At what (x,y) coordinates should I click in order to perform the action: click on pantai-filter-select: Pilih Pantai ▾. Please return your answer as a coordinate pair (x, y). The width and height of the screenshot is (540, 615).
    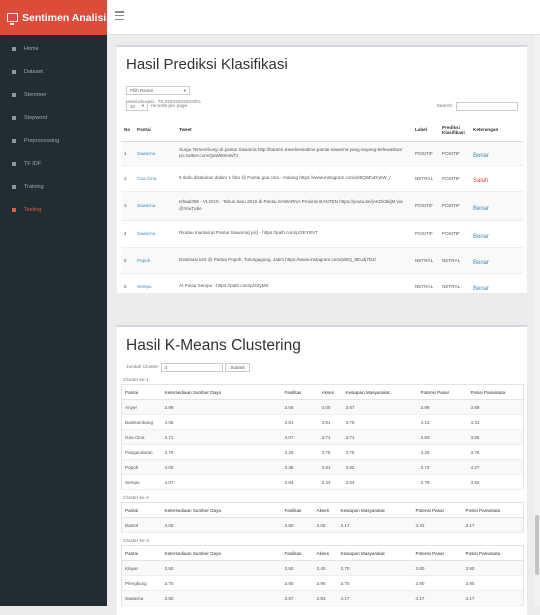
    Looking at the image, I should click on (158, 90).